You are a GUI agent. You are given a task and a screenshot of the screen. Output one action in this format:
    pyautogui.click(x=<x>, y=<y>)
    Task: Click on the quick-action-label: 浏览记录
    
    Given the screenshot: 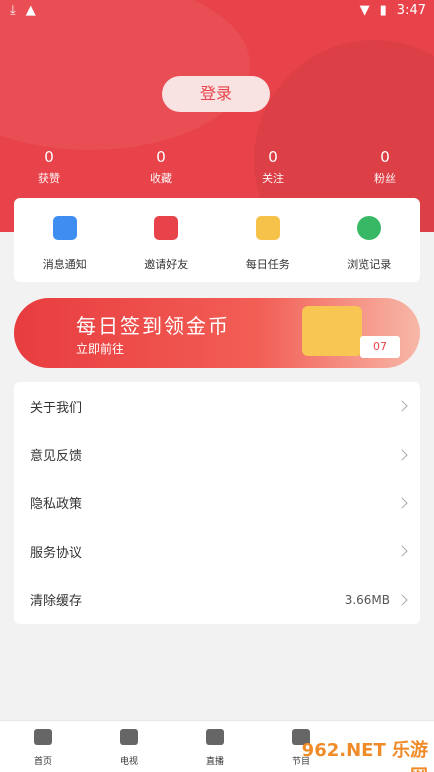 What is the action you would take?
    pyautogui.click(x=369, y=264)
    